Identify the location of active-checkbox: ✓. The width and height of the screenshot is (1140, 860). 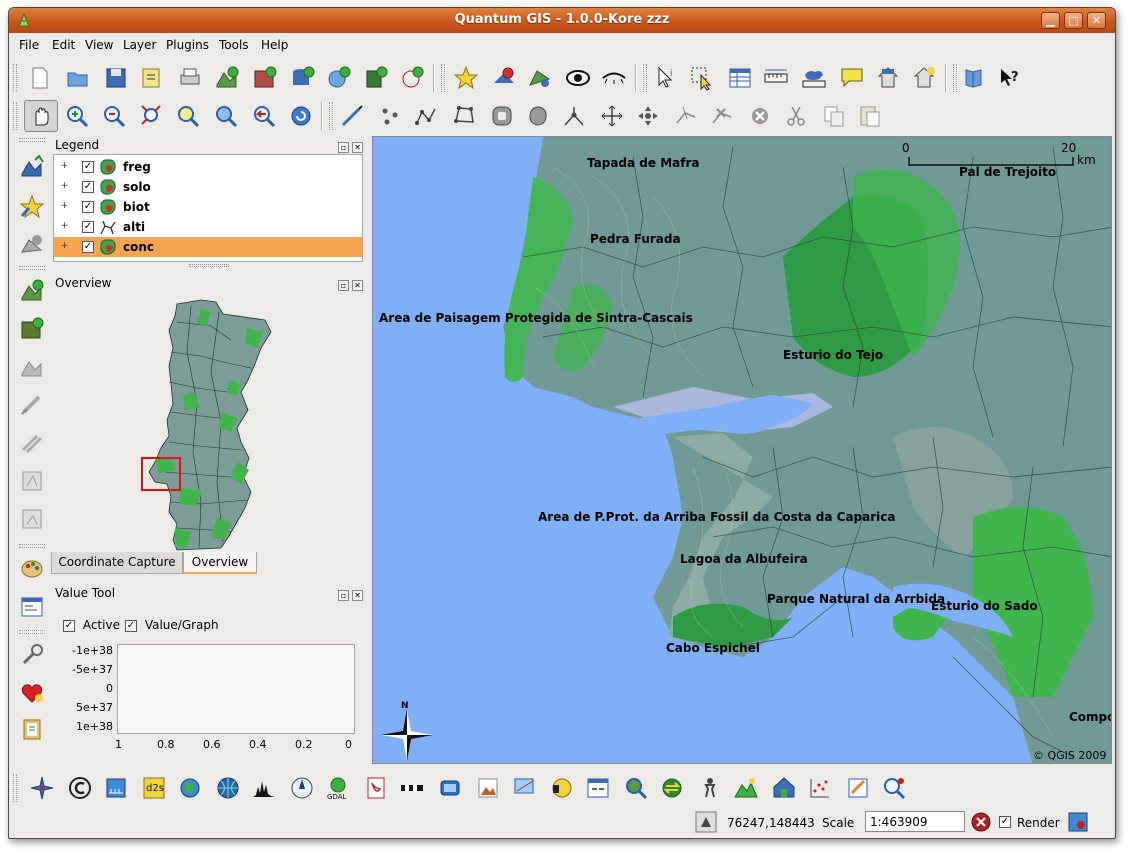
(69, 625).